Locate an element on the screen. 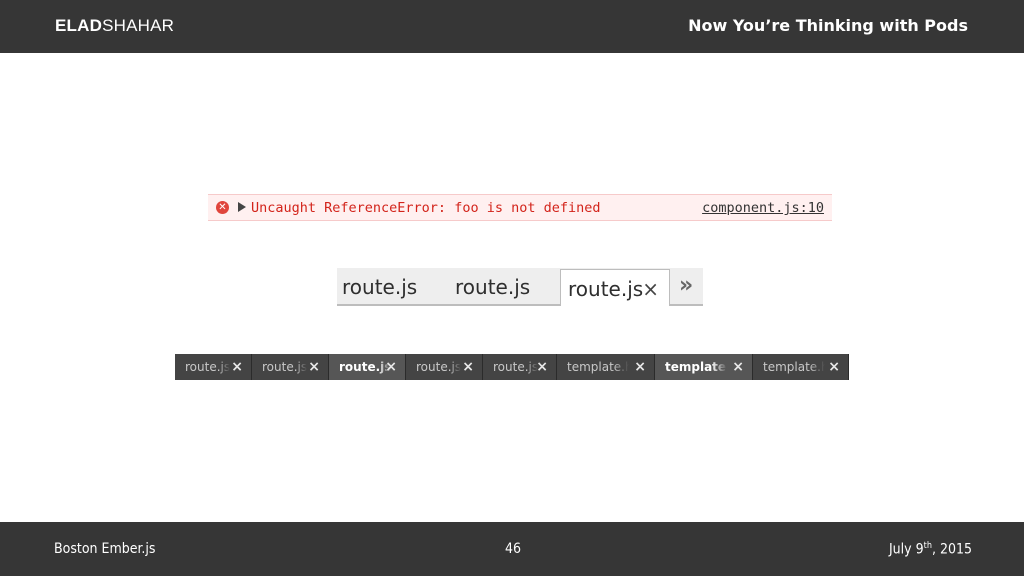  dark-tab-active: template.hbs × is located at coordinates (704, 367).